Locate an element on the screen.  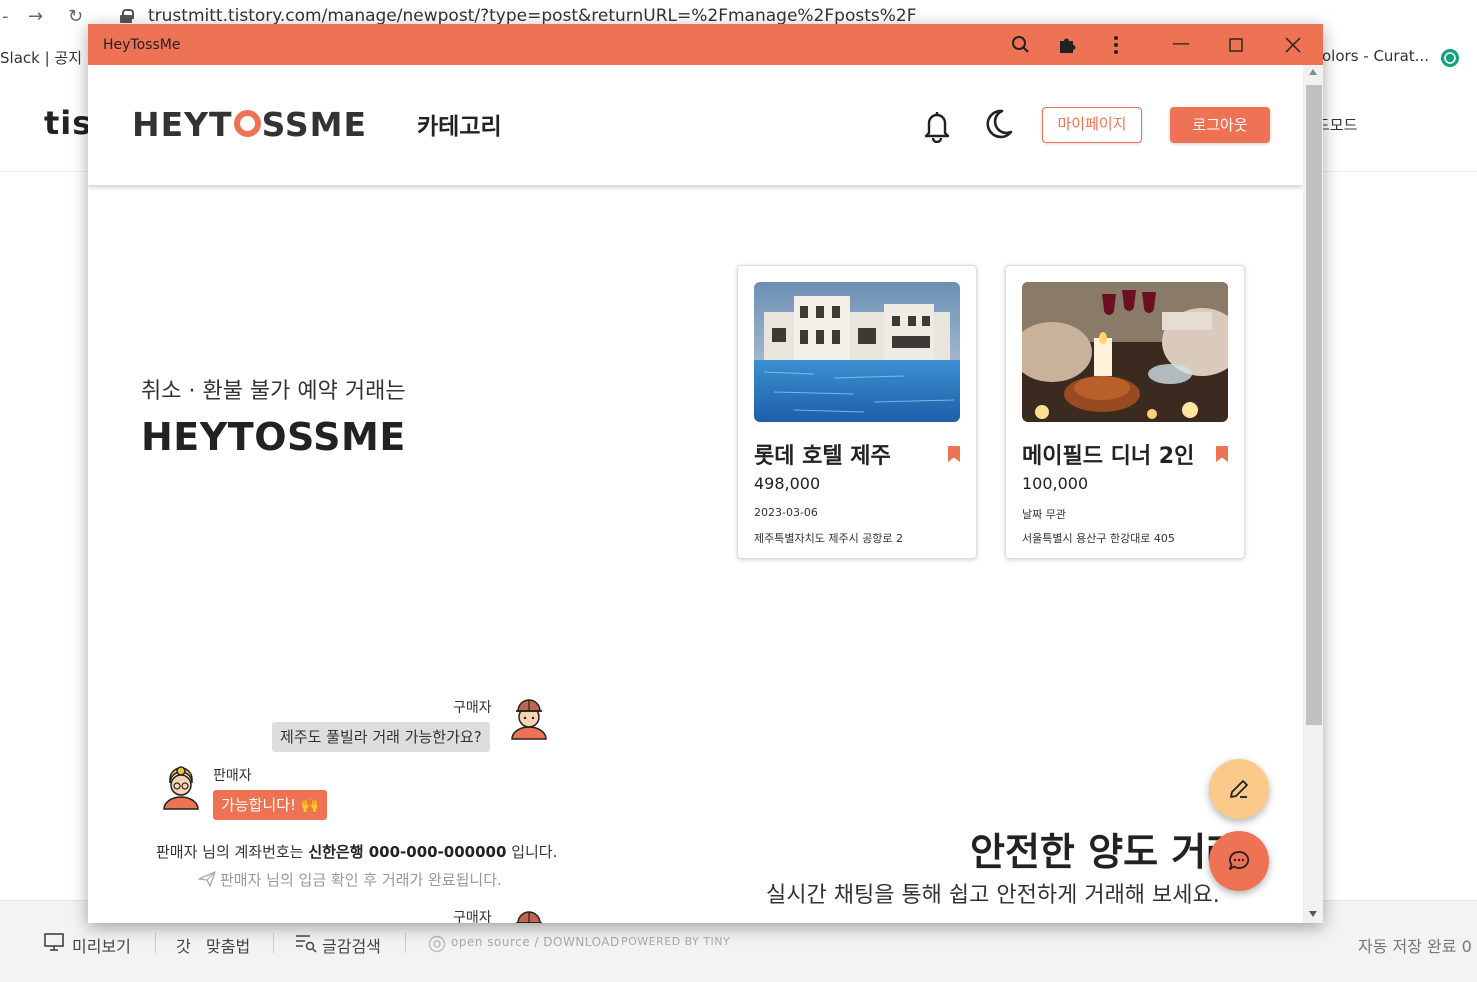
heytossme-logo: HEYT SSME is located at coordinates (249, 124).